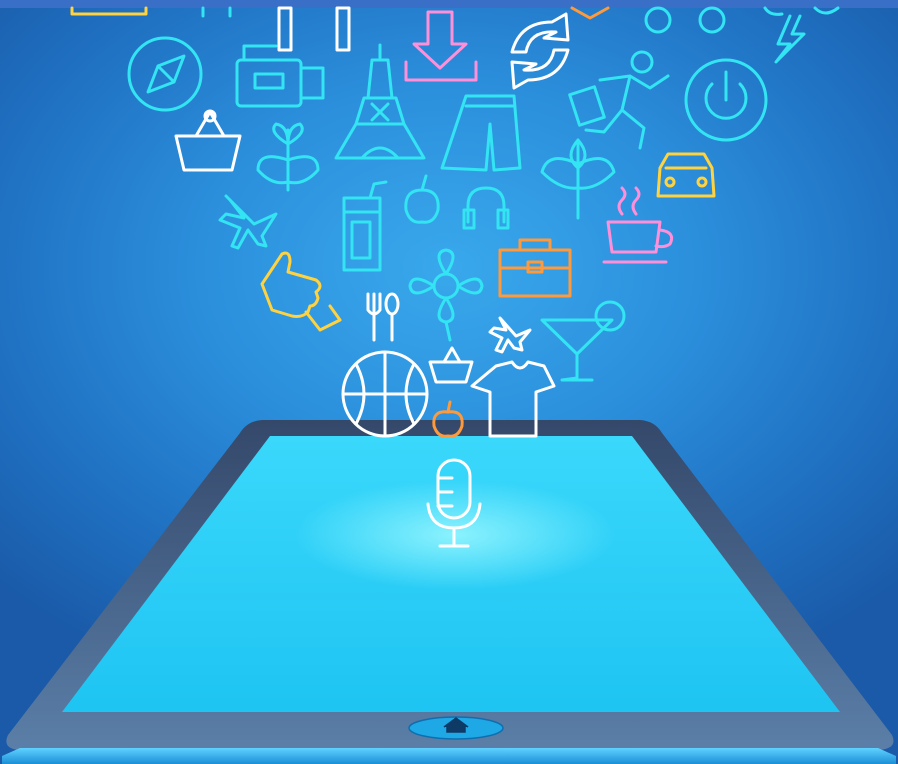  What do you see at coordinates (441, 46) in the screenshot?
I see `download-icon` at bounding box center [441, 46].